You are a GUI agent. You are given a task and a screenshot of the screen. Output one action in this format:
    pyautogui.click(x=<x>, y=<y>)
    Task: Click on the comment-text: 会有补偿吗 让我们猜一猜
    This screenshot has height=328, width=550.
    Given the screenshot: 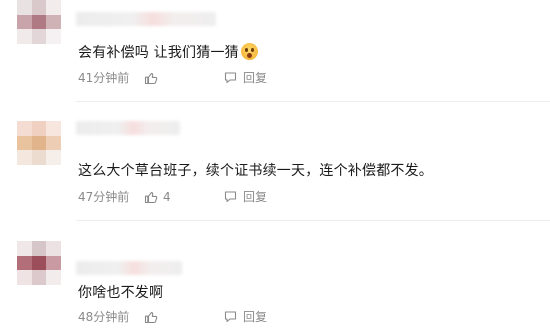 What is the action you would take?
    pyautogui.click(x=168, y=52)
    